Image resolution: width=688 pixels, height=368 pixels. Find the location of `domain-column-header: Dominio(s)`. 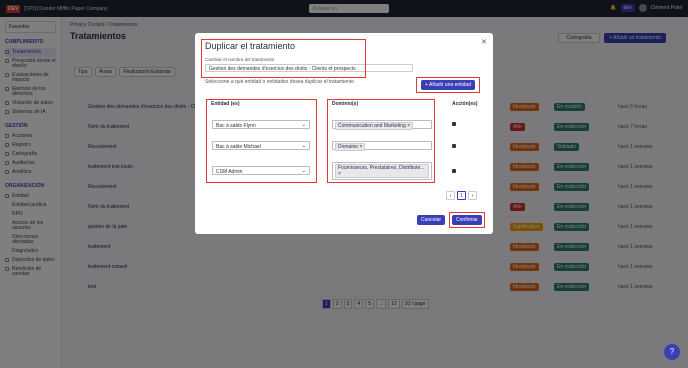

domain-column-header: Dominio(s) is located at coordinates (345, 104).